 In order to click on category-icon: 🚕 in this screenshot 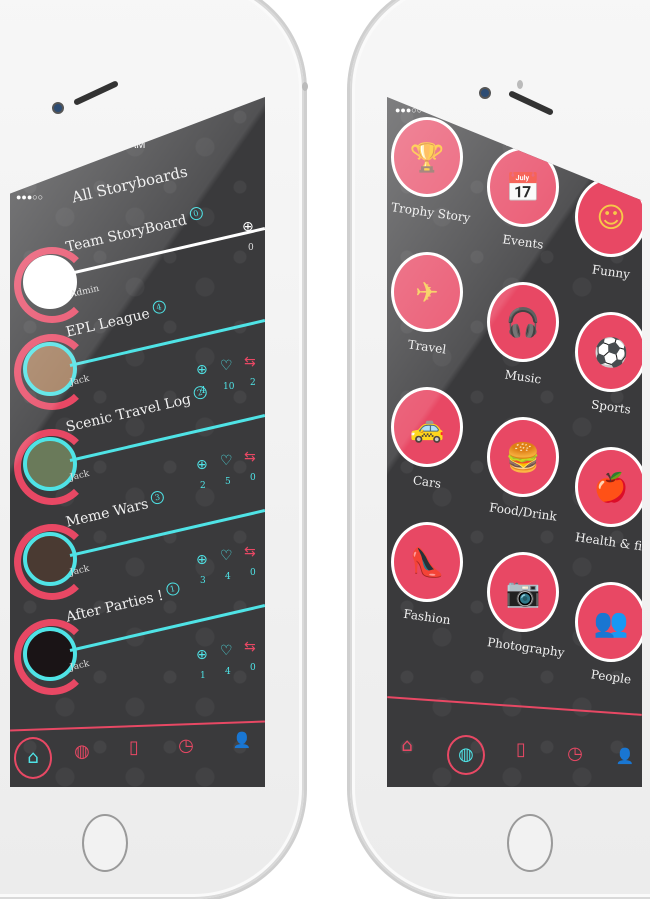, I will do `click(427, 427)`.